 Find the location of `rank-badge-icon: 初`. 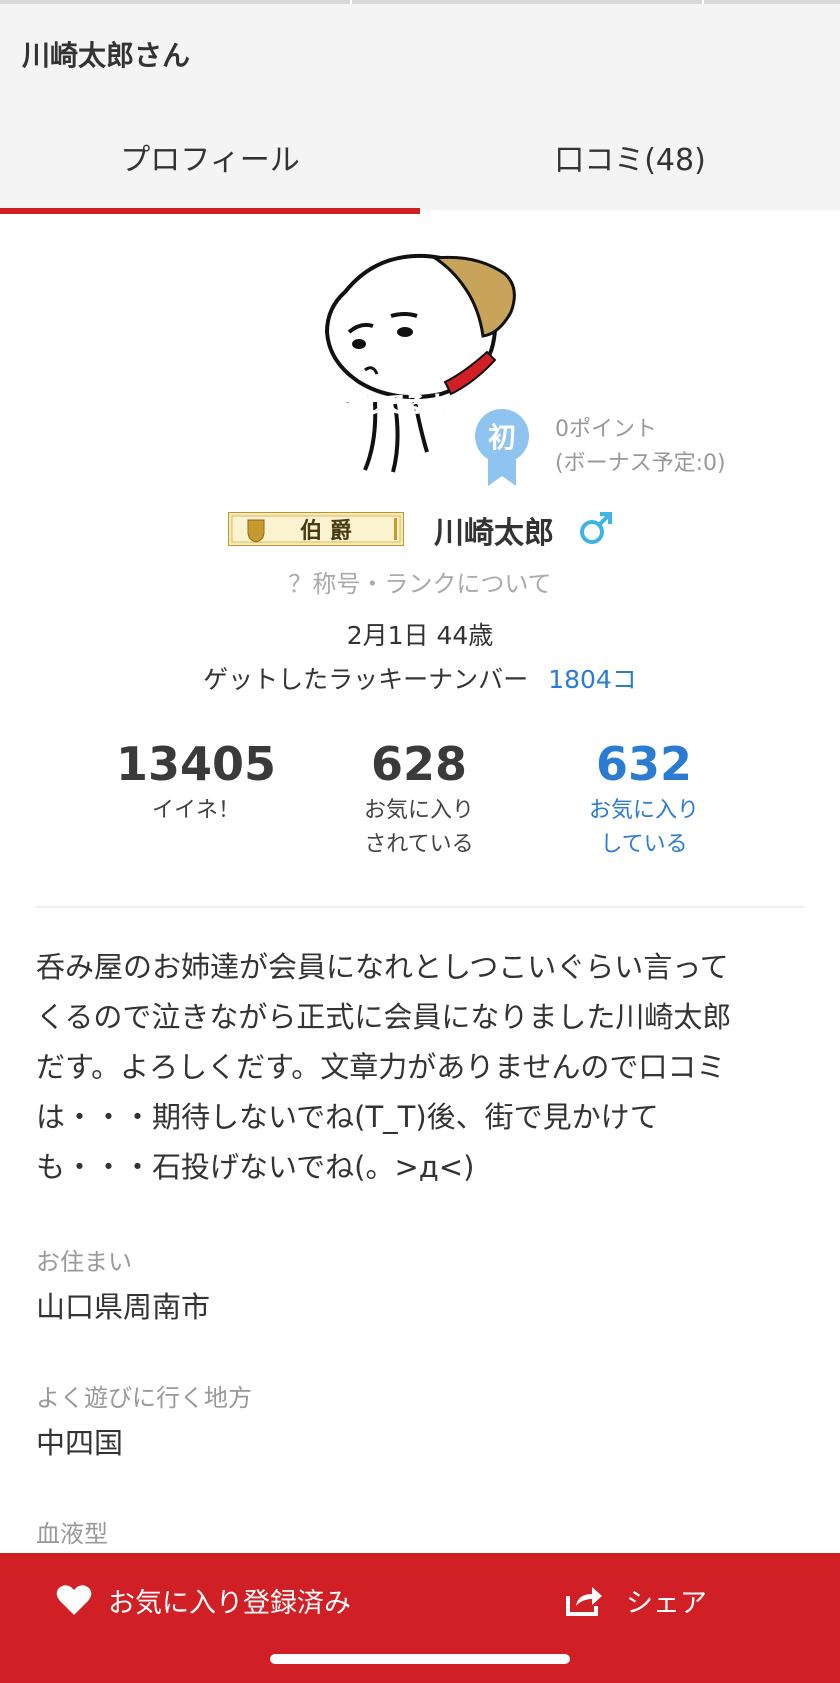

rank-badge-icon: 初 is located at coordinates (502, 447).